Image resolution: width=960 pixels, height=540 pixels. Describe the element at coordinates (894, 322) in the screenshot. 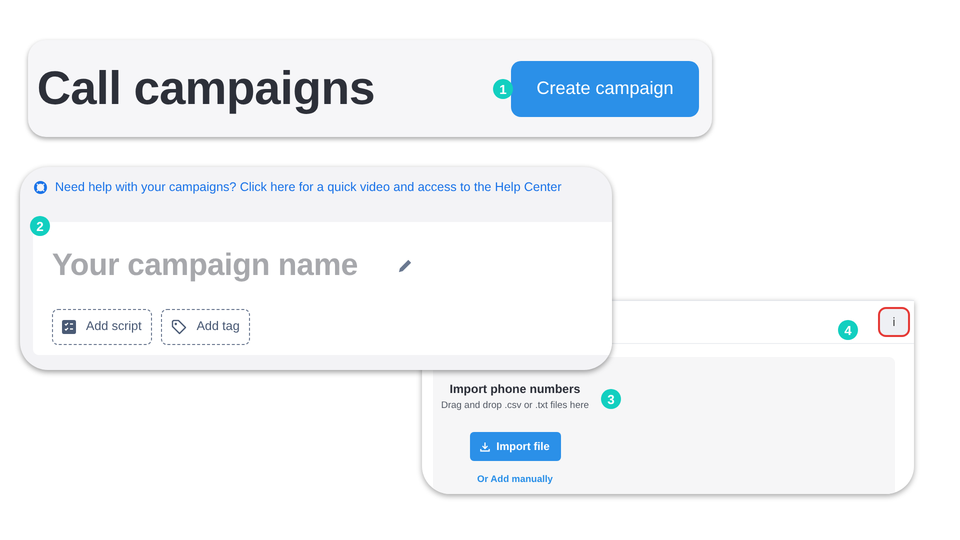

I see `info-button: i` at that location.